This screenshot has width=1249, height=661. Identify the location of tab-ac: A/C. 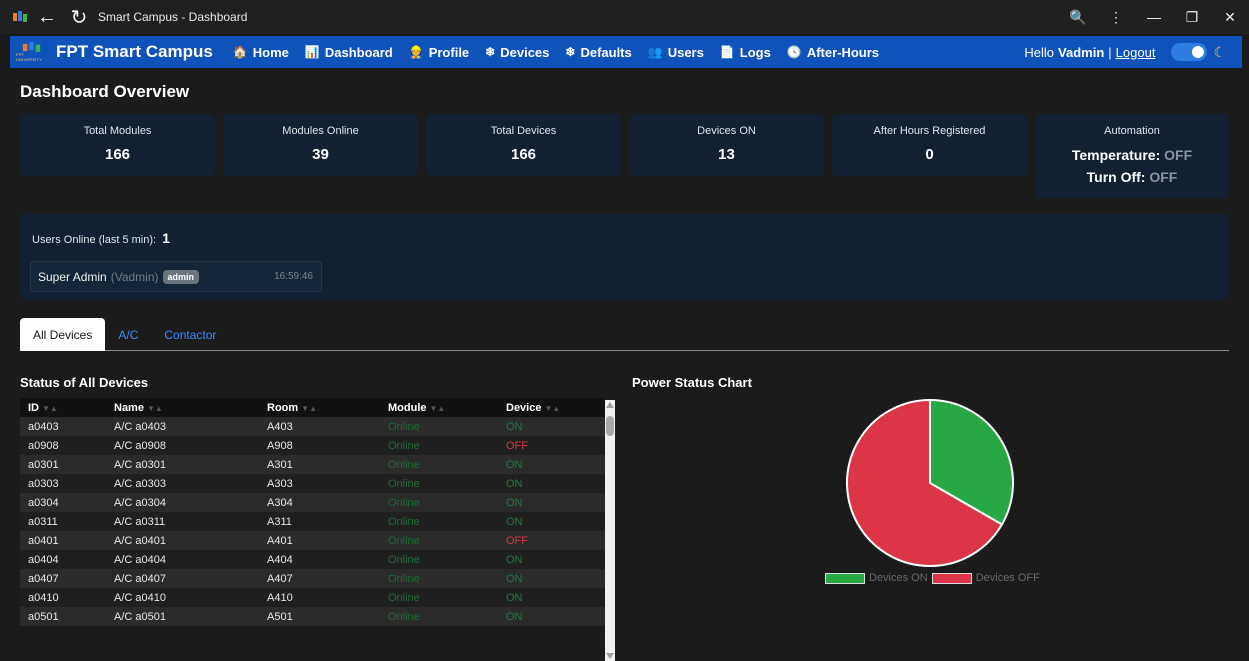
(128, 334).